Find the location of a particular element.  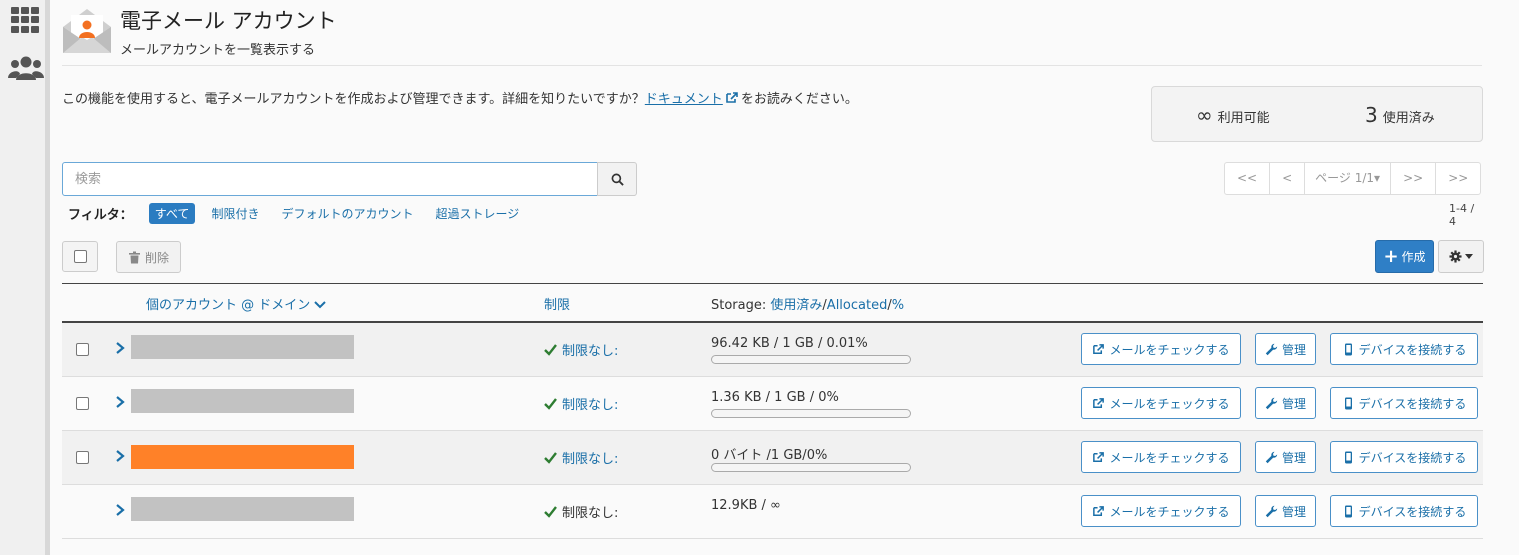

select-all-checkbox is located at coordinates (80, 256).